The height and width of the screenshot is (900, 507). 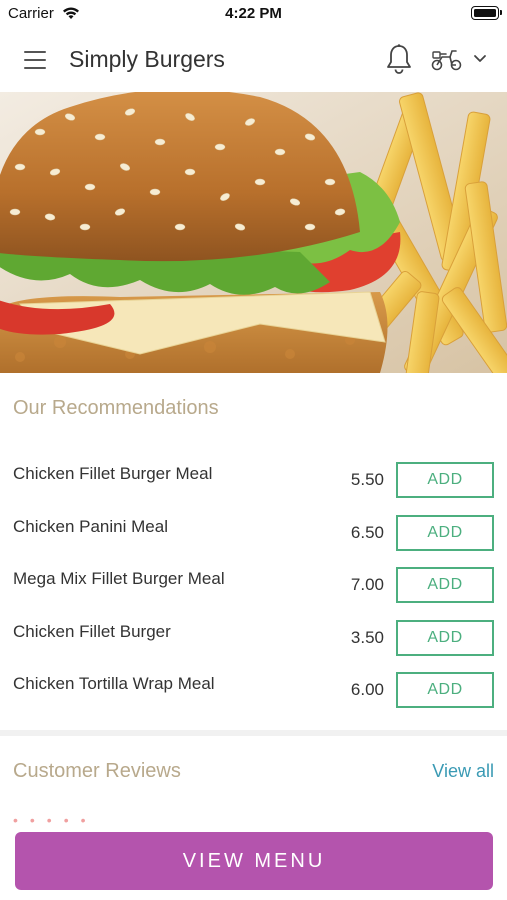 I want to click on item-price: 6.00, so click(x=367, y=689).